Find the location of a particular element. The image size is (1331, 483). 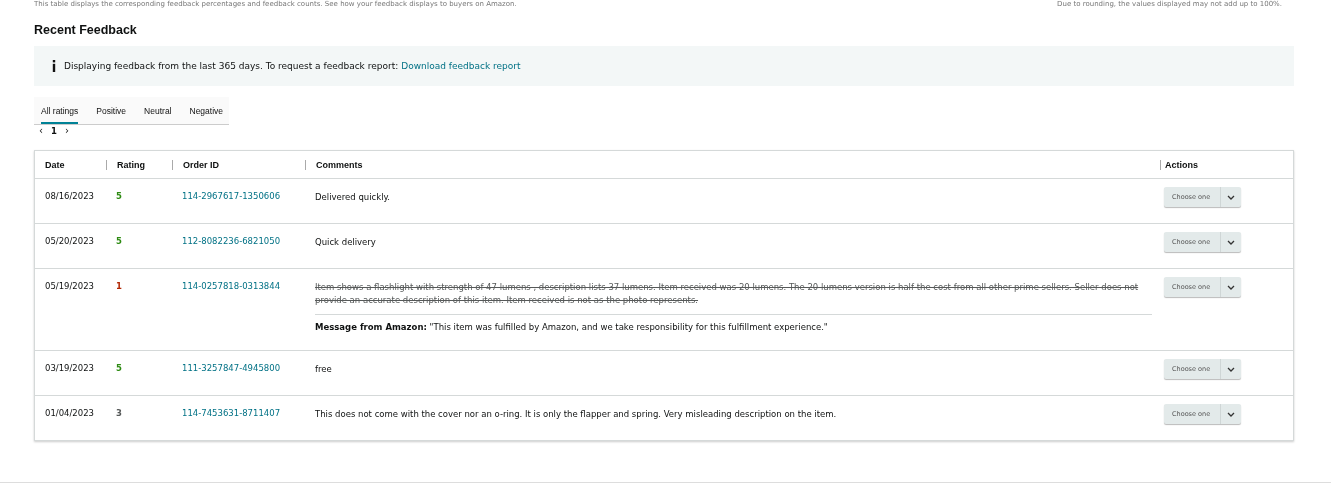

date-text: 05/19/2023 is located at coordinates (69, 286).